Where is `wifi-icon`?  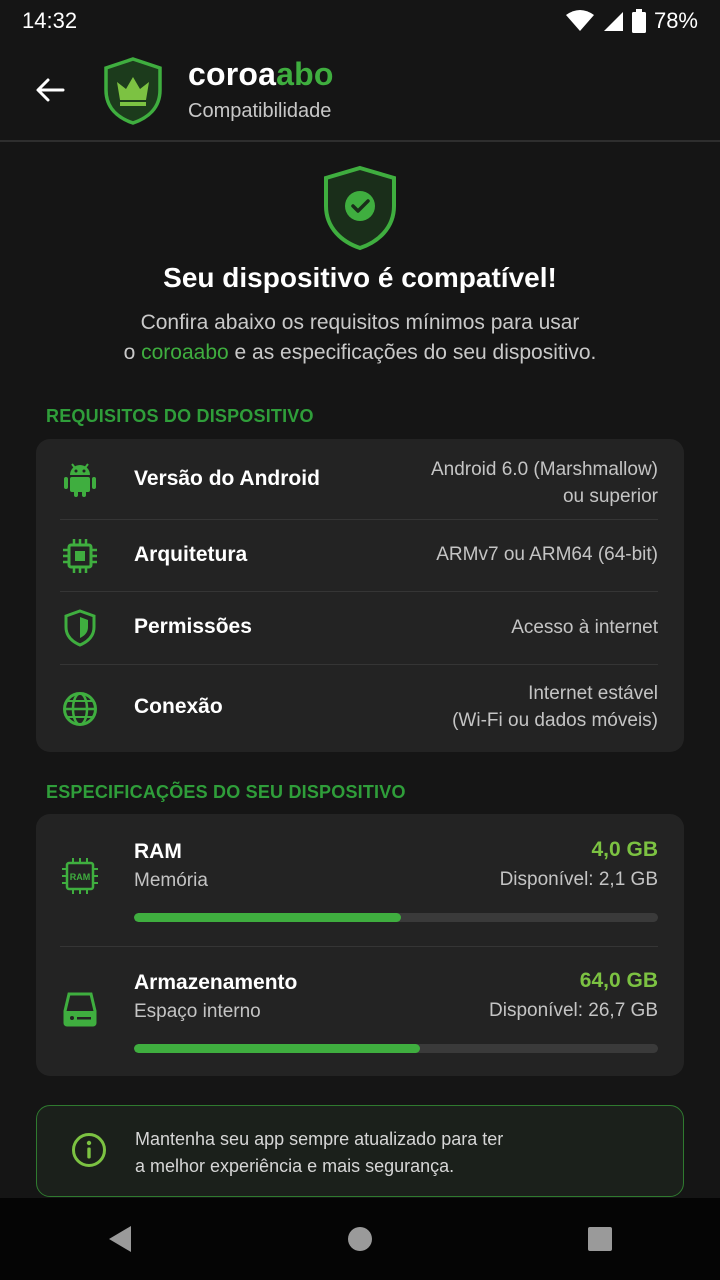 wifi-icon is located at coordinates (579, 20).